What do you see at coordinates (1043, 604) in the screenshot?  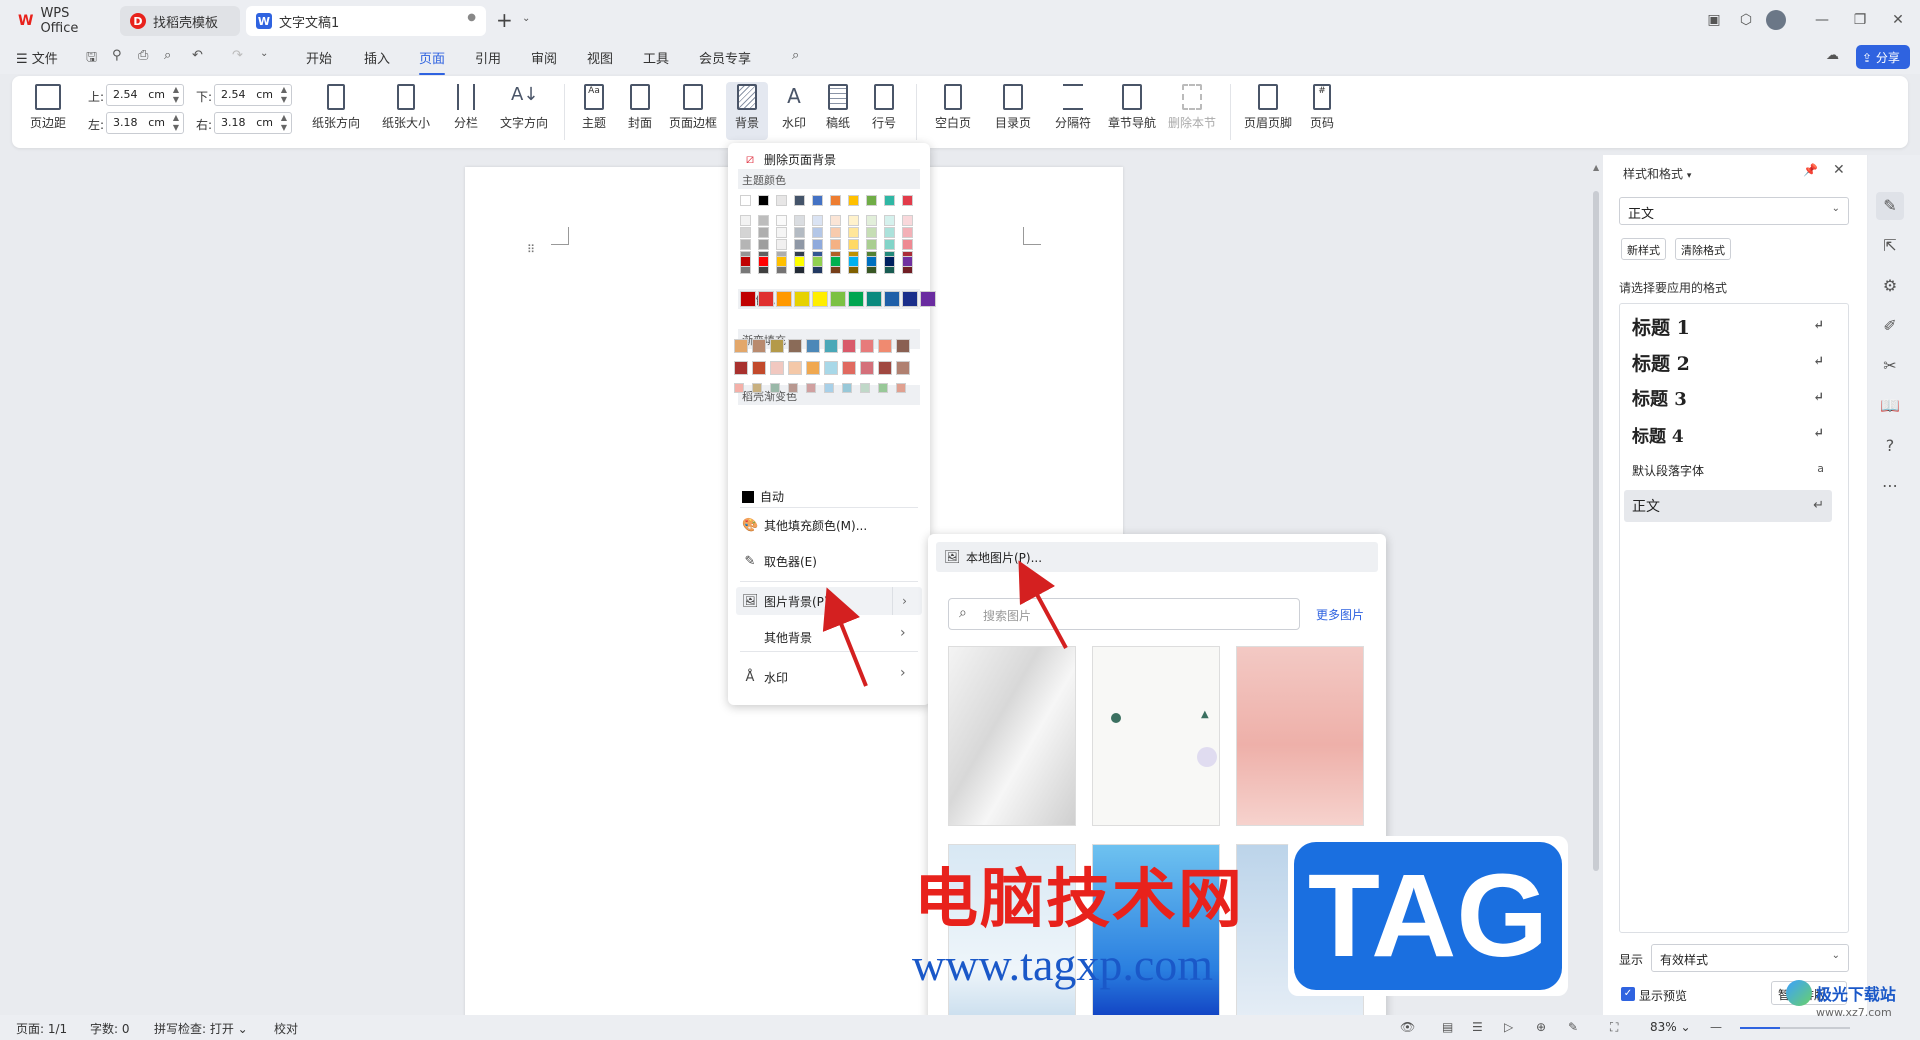 I see `arrow-to-local-picture` at bounding box center [1043, 604].